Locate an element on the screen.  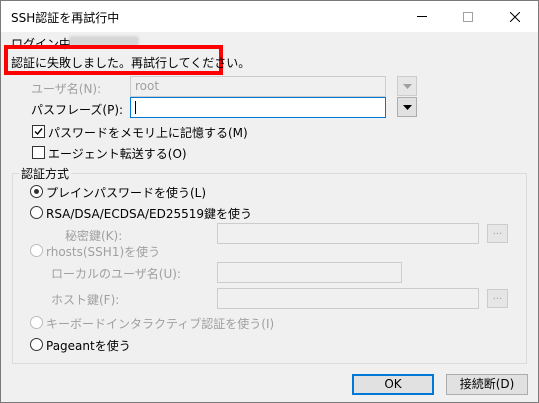
minimize-icon is located at coordinates (422, 16).